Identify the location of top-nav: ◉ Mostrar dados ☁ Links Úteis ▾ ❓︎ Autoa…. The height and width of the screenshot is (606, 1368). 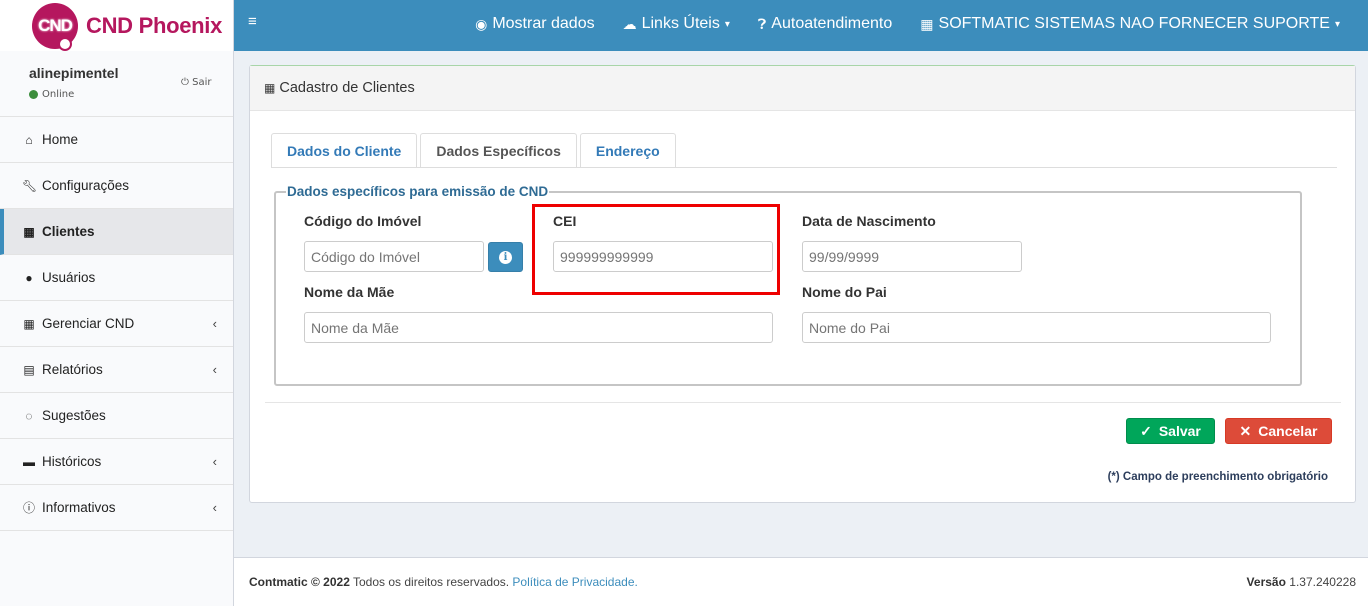
(907, 24).